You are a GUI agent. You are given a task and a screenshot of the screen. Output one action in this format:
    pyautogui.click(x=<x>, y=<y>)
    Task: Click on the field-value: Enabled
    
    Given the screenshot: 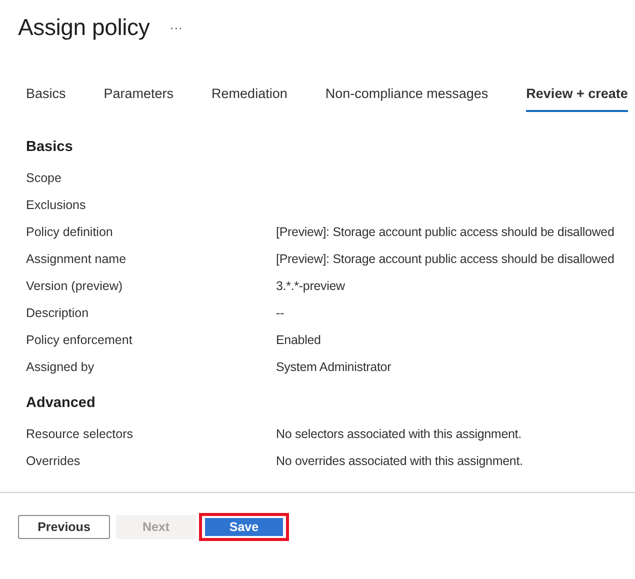 What is the action you would take?
    pyautogui.click(x=298, y=340)
    